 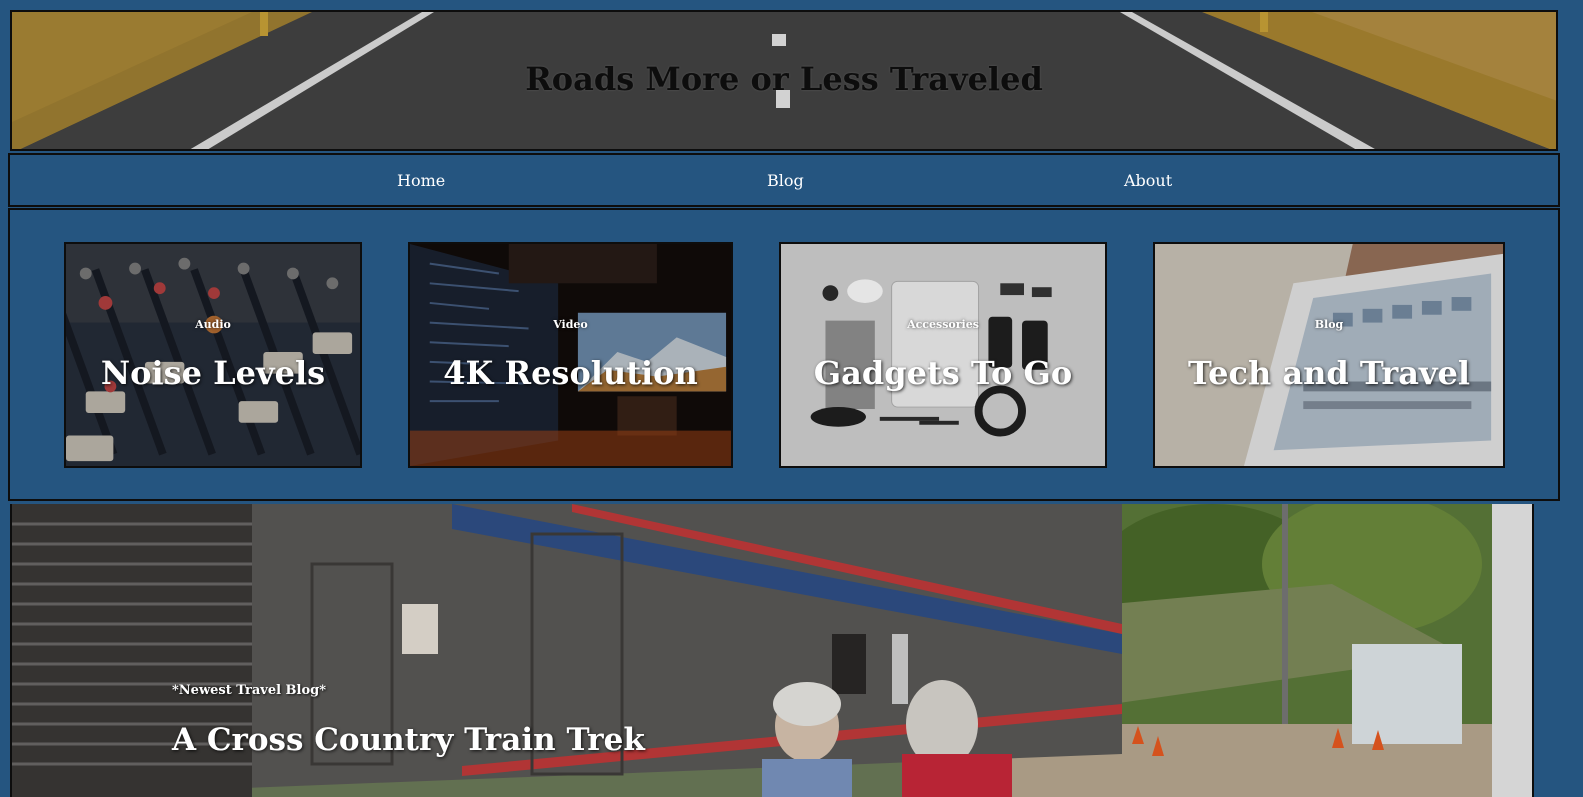 I want to click on nav-about-link: About, so click(x=1148, y=180).